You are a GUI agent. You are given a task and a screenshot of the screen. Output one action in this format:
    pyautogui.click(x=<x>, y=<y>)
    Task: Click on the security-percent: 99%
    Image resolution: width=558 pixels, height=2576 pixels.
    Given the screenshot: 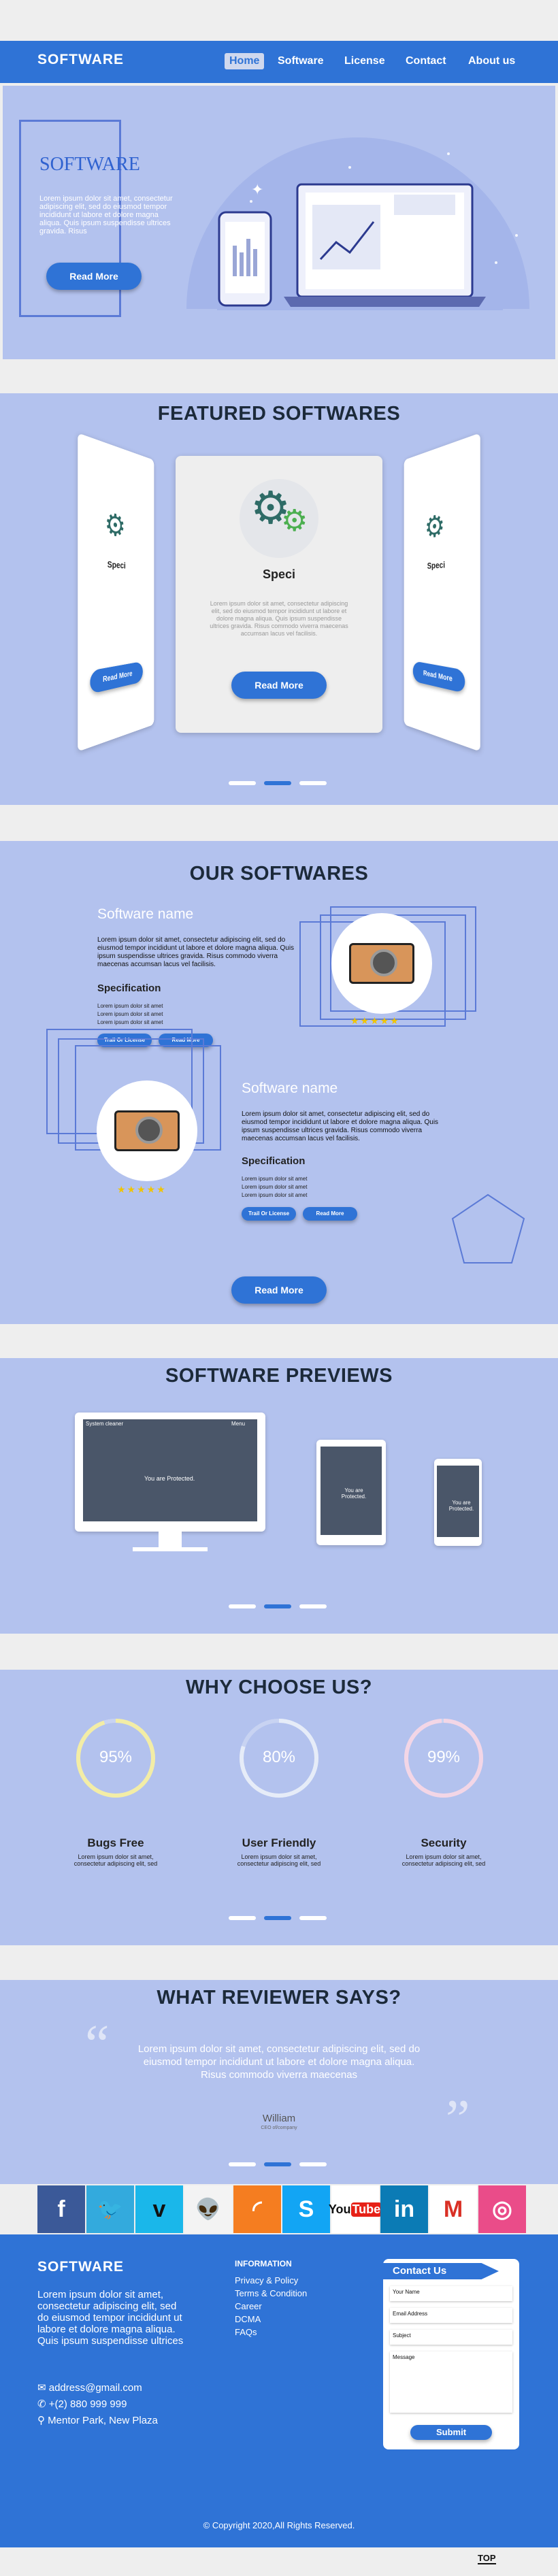 What is the action you would take?
    pyautogui.click(x=444, y=1758)
    